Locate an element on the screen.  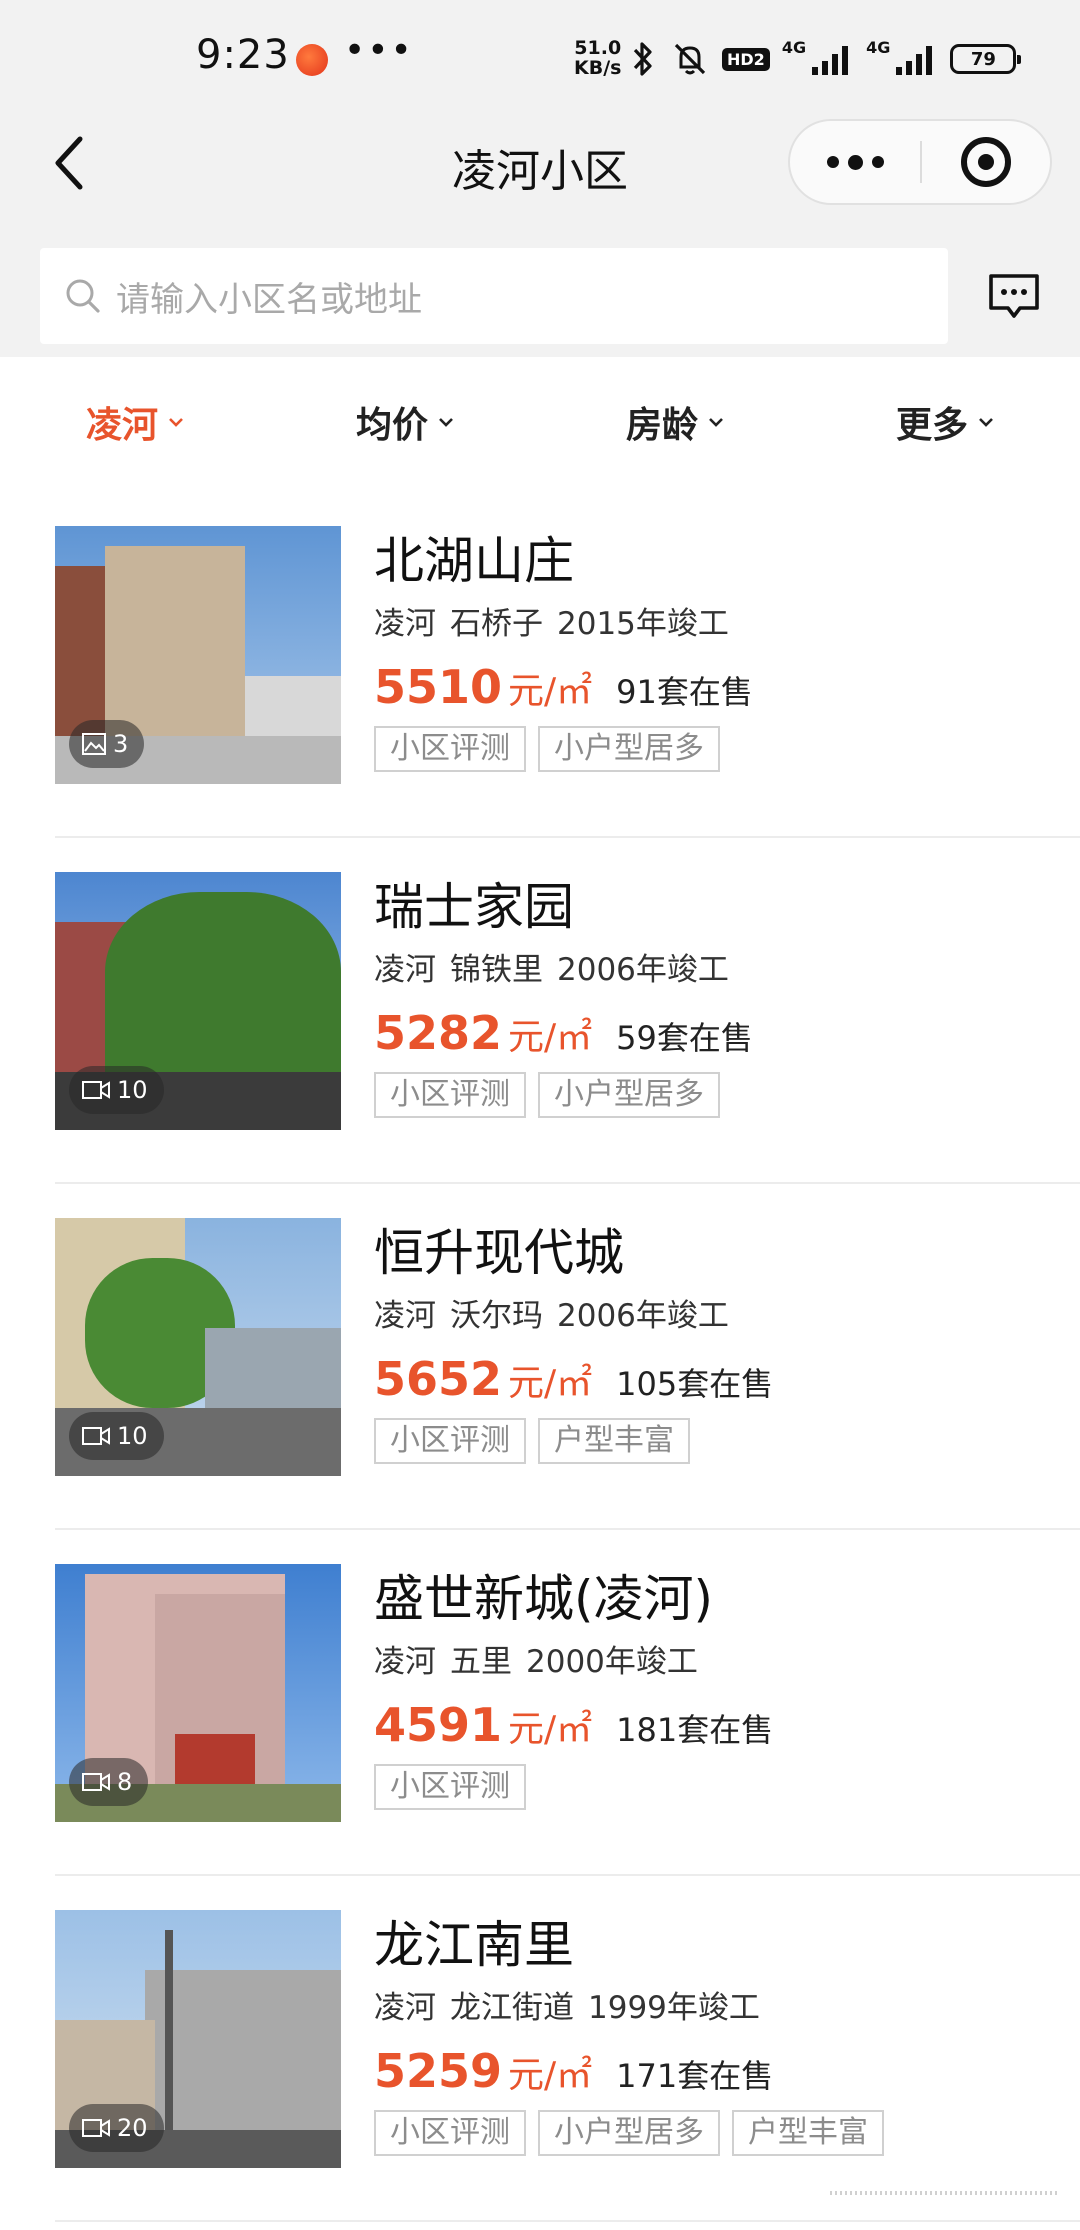
community-name: 盛世新城(凌河) is located at coordinates (544, 1599).